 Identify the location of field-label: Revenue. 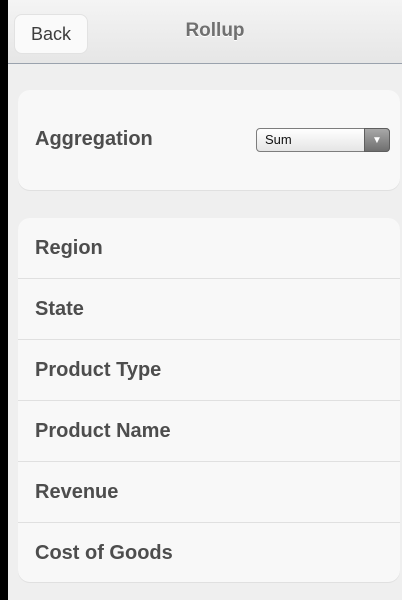
(77, 492).